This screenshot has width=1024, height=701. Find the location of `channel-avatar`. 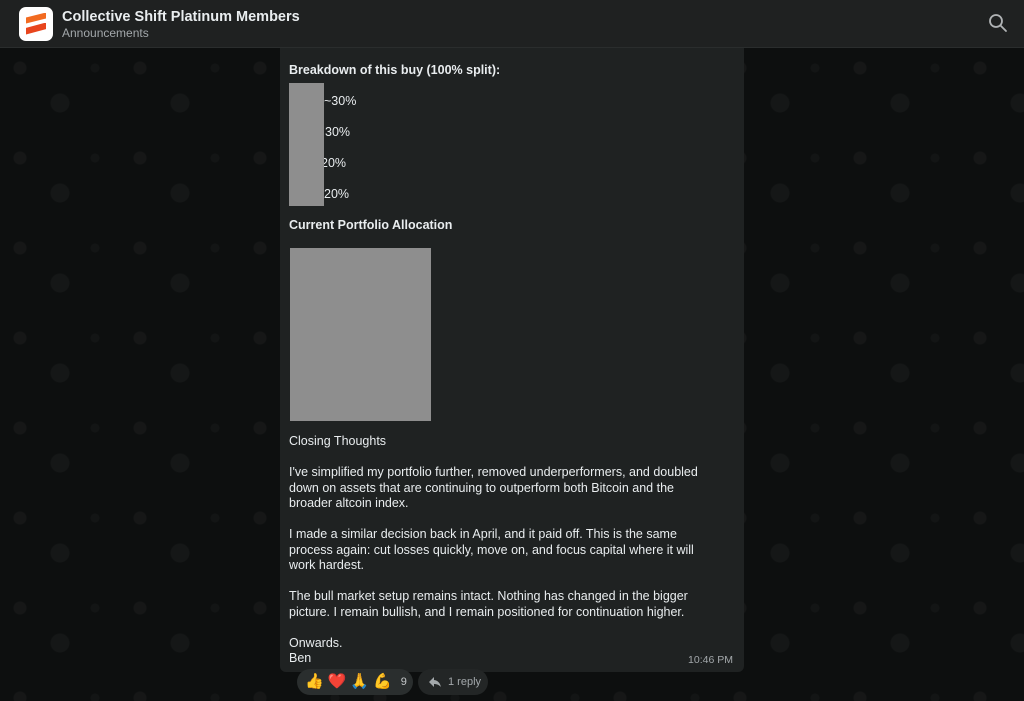

channel-avatar is located at coordinates (36, 23).